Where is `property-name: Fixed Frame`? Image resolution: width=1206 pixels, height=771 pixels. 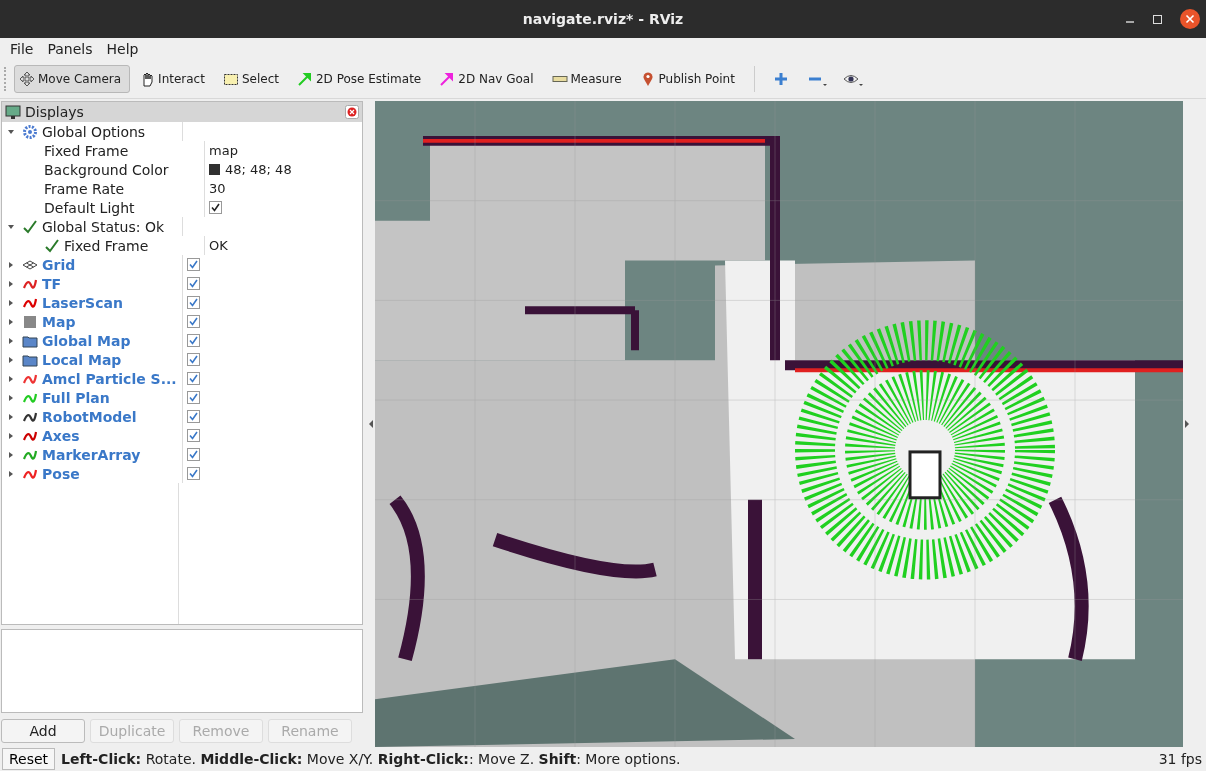
property-name: Fixed Frame is located at coordinates (86, 150).